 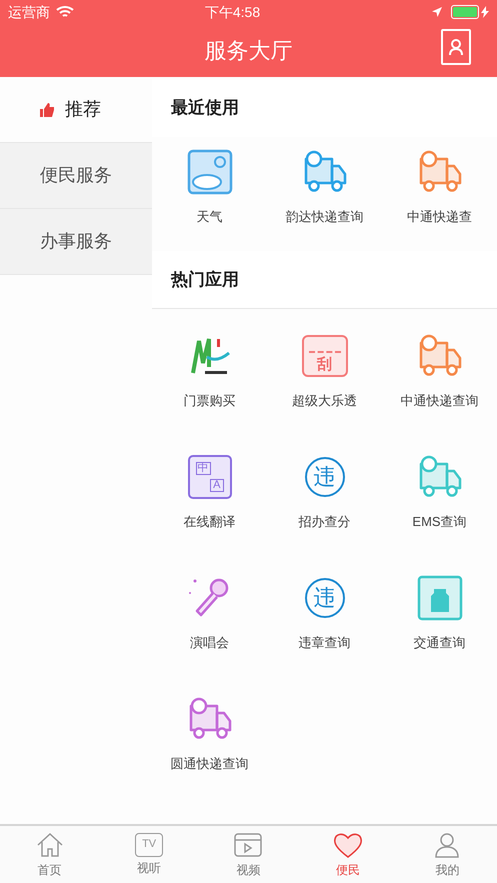 I want to click on sidebar-item: 便民服务, so click(x=76, y=176).